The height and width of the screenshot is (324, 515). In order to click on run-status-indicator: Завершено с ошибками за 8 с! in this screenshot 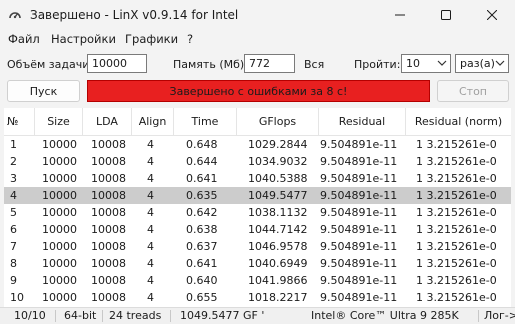, I will do `click(258, 91)`.